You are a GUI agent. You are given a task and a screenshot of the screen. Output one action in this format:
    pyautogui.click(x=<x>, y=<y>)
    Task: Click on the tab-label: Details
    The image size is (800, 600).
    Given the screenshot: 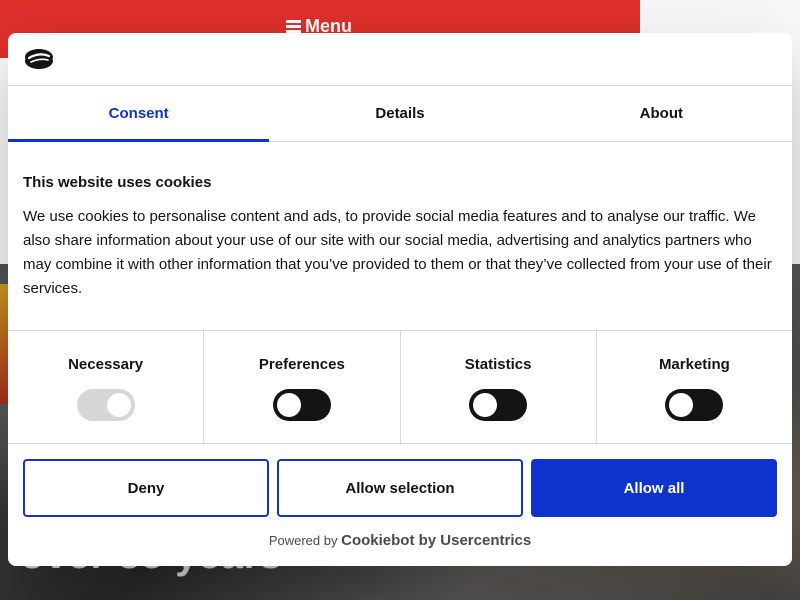 What is the action you would take?
    pyautogui.click(x=400, y=113)
    